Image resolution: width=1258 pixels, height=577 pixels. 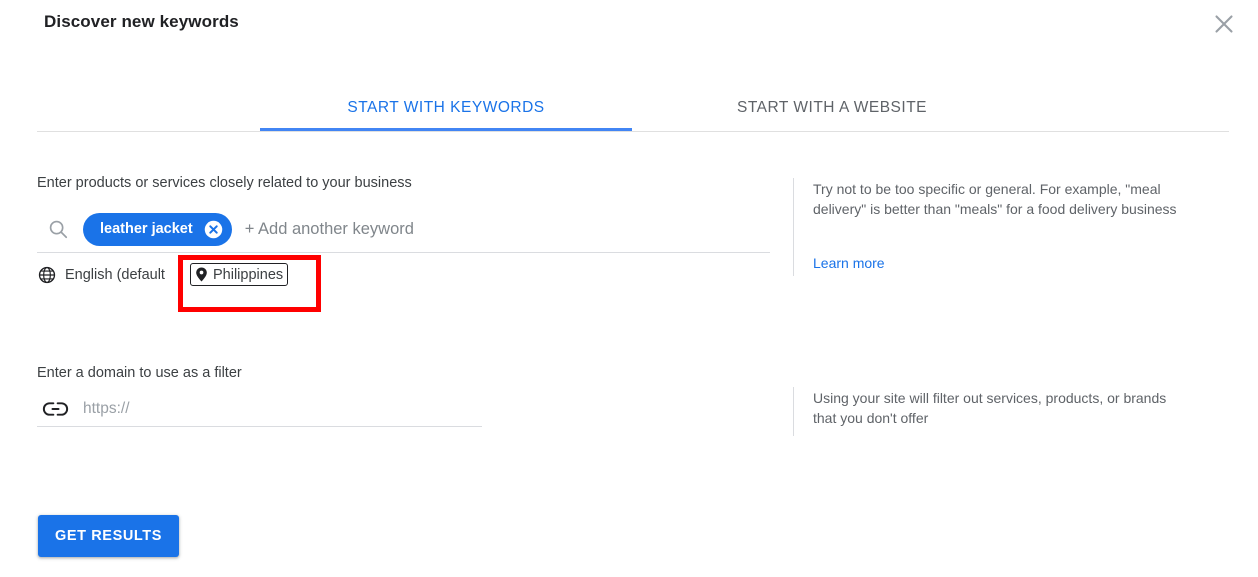 I want to click on location-selector-label: Philippines, so click(x=248, y=274).